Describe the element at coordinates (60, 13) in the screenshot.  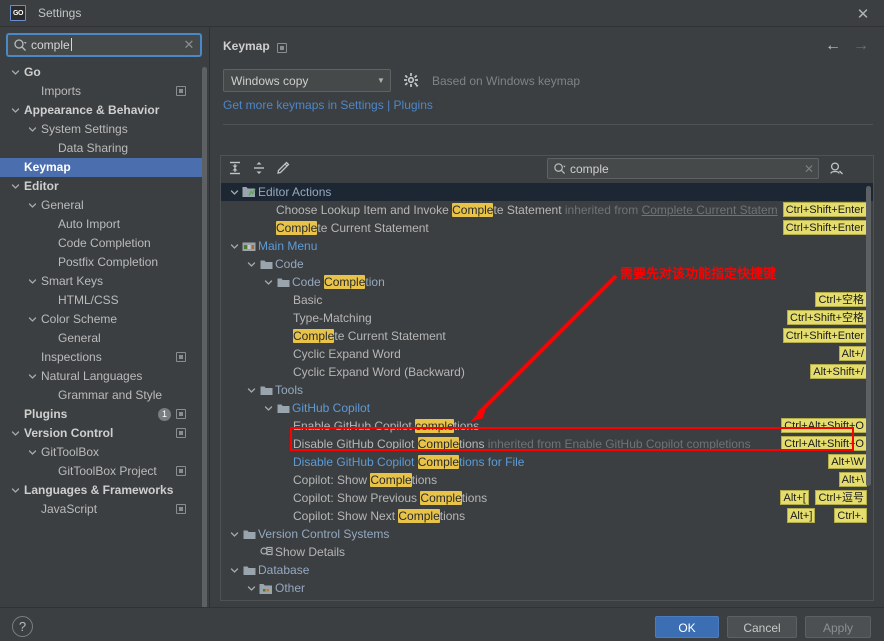
I see `window-title: Settings` at that location.